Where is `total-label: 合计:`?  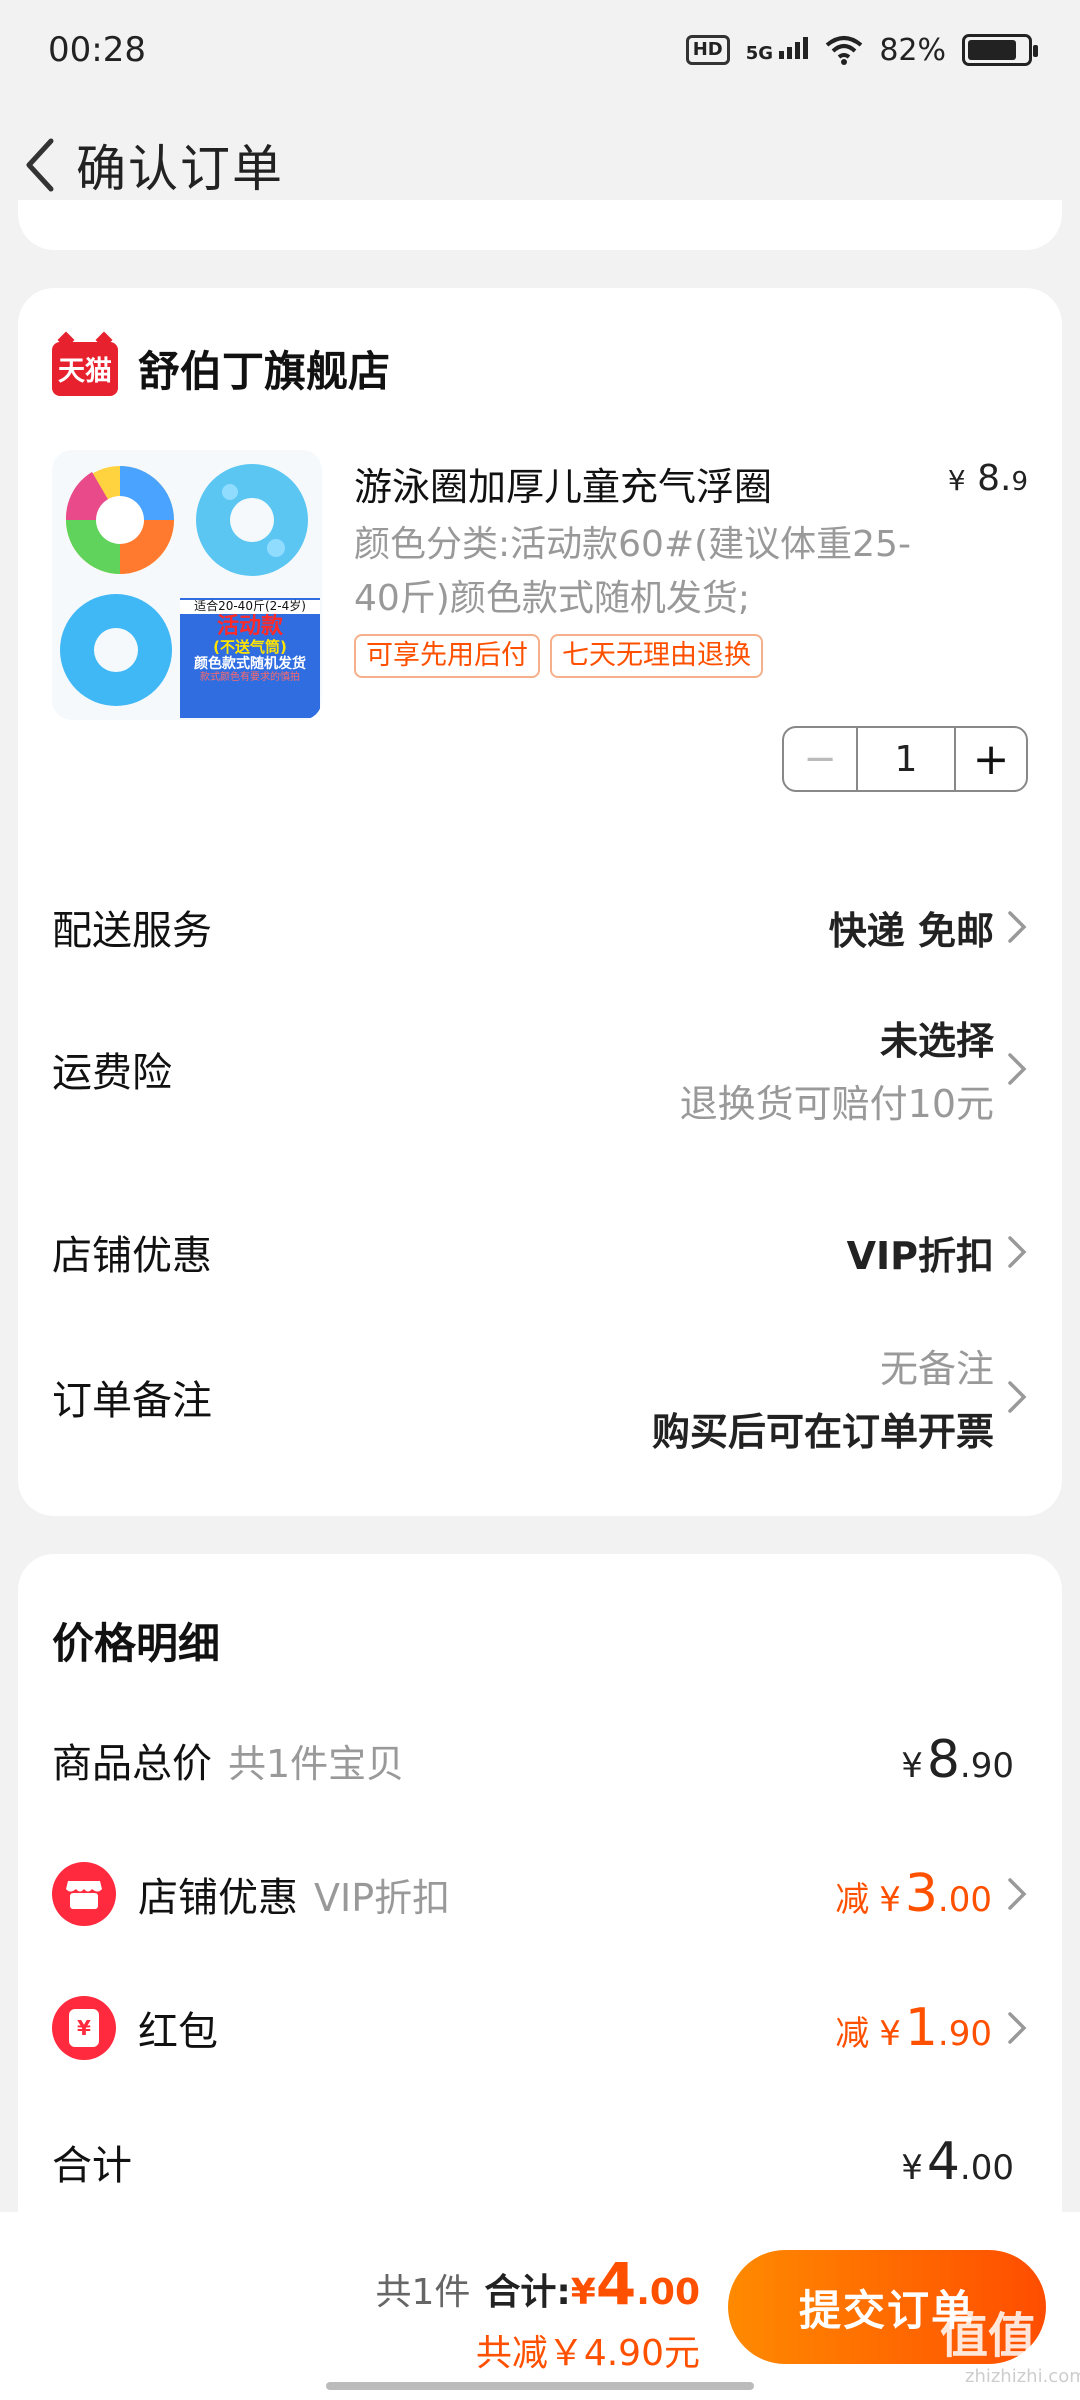 total-label: 合计: is located at coordinates (527, 2292).